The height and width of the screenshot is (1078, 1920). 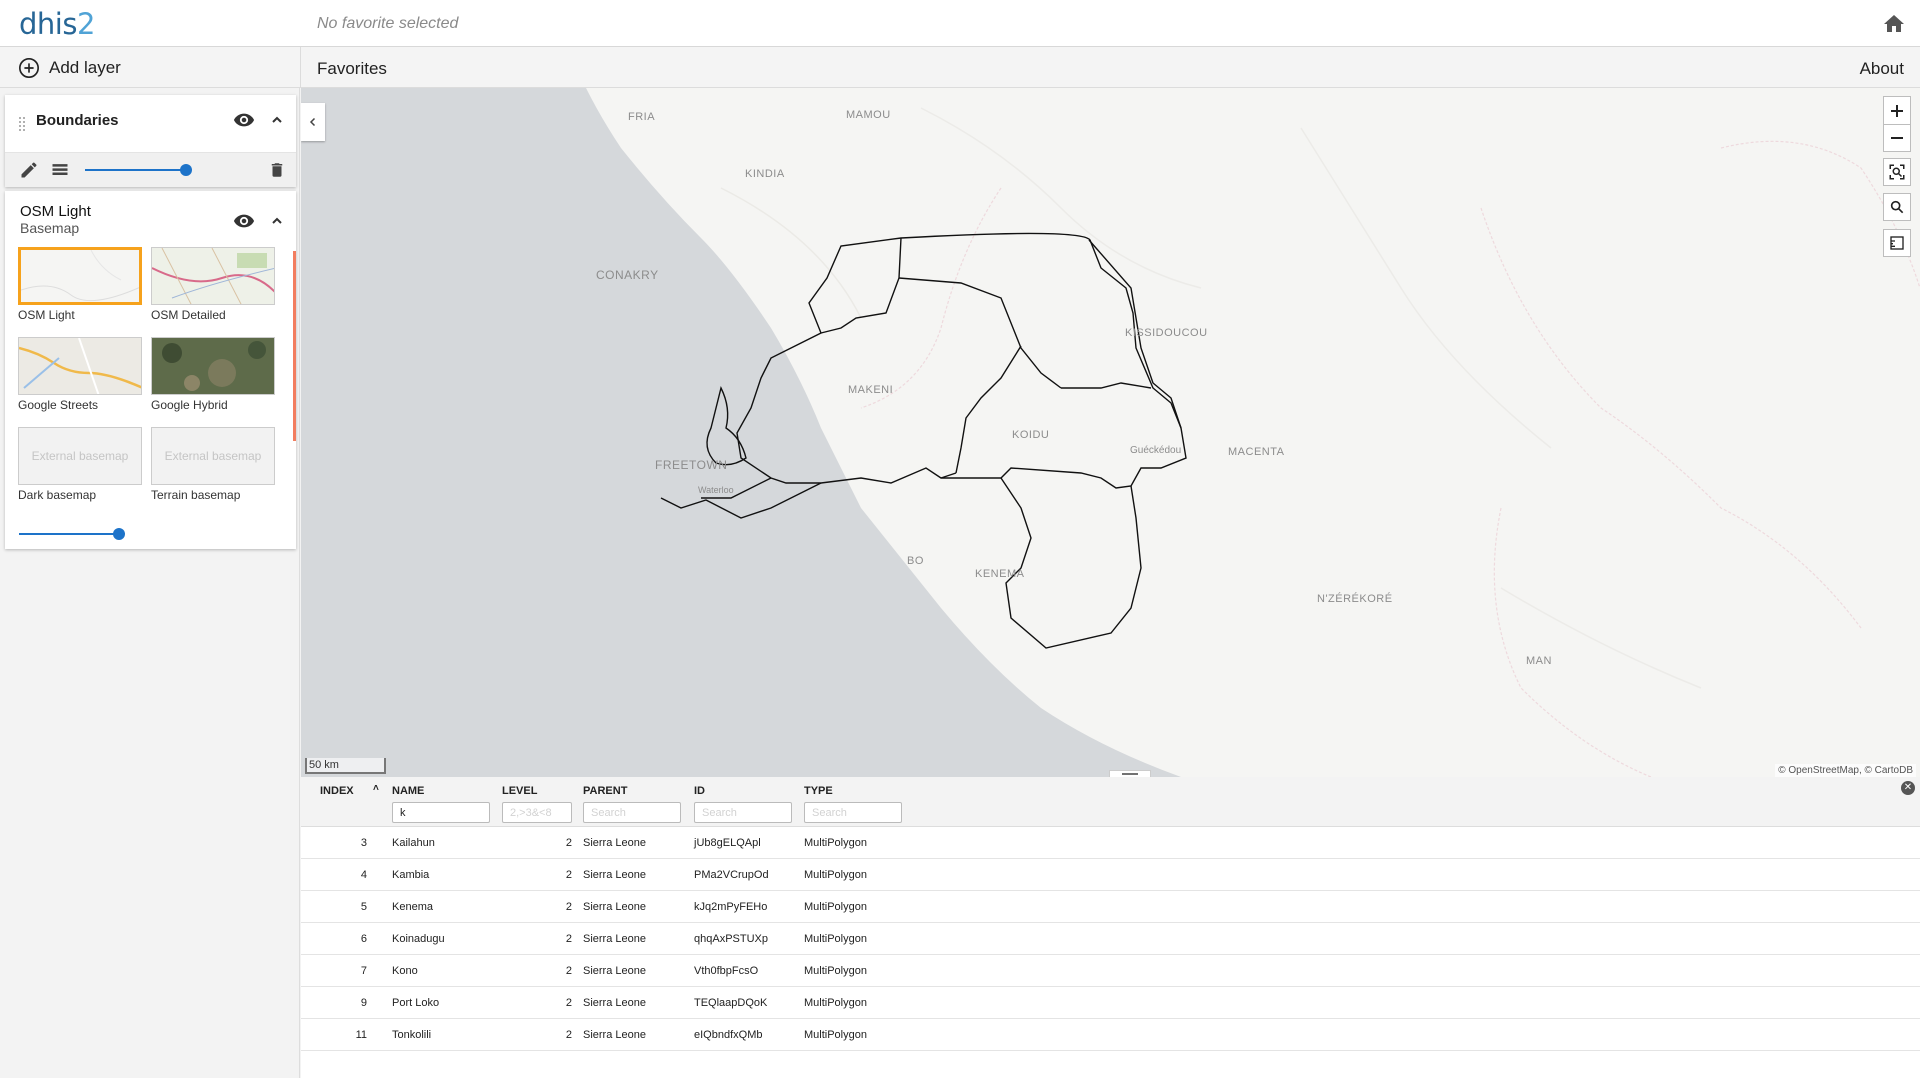 What do you see at coordinates (1897, 243) in the screenshot?
I see `measure-icon` at bounding box center [1897, 243].